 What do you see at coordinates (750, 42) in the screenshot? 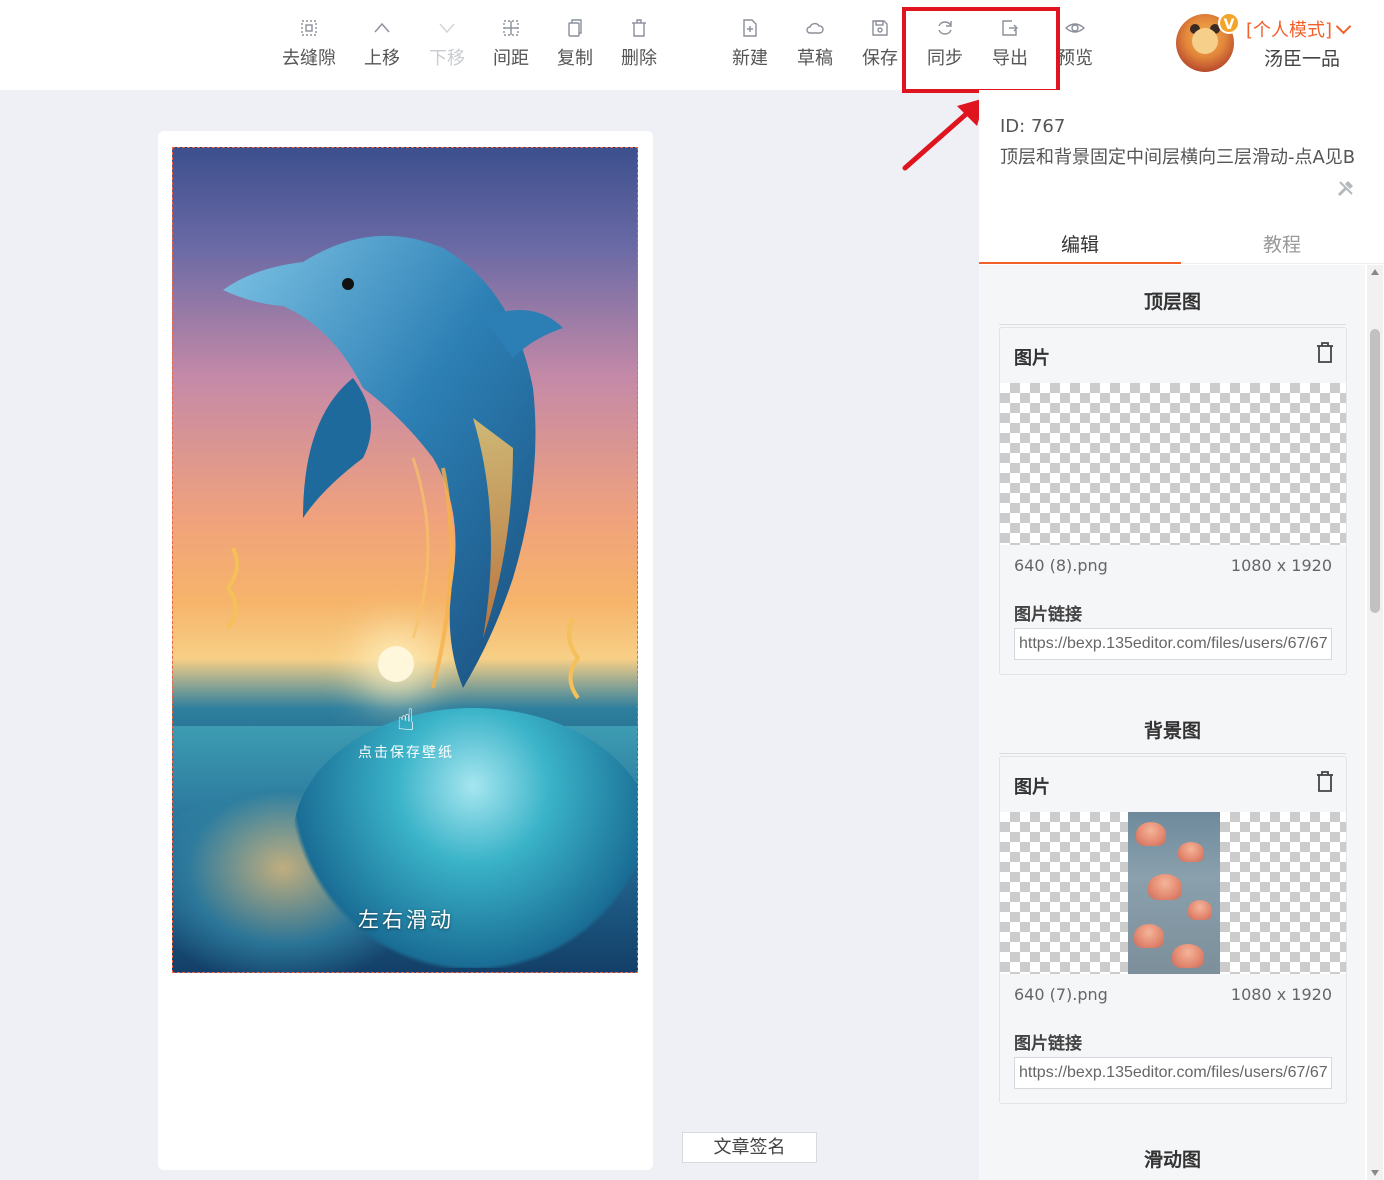
I see `new-button: 新建` at bounding box center [750, 42].